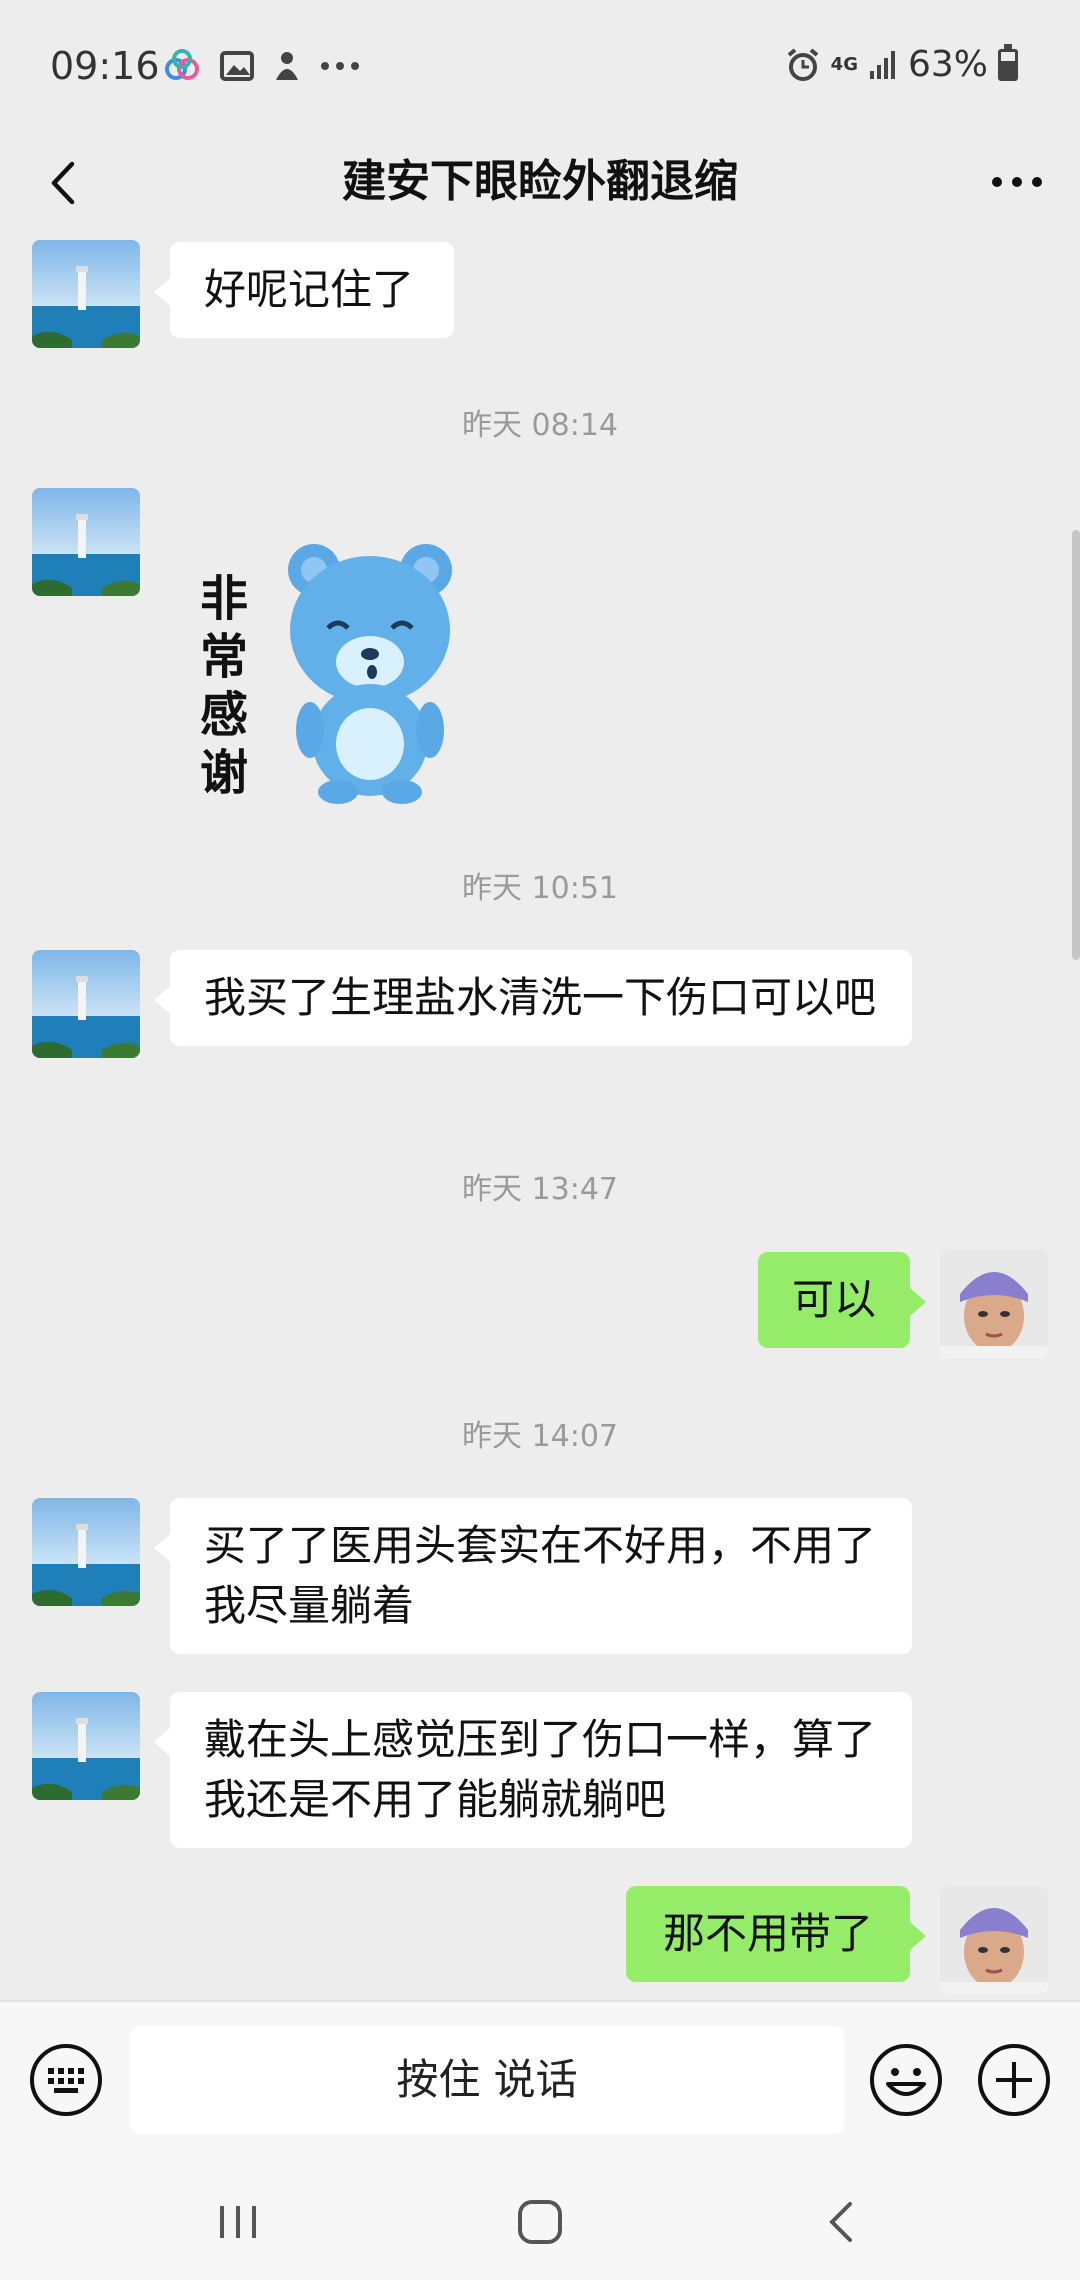 This screenshot has width=1080, height=2280. Describe the element at coordinates (340, 66) in the screenshot. I see `more-dots-icon` at that location.